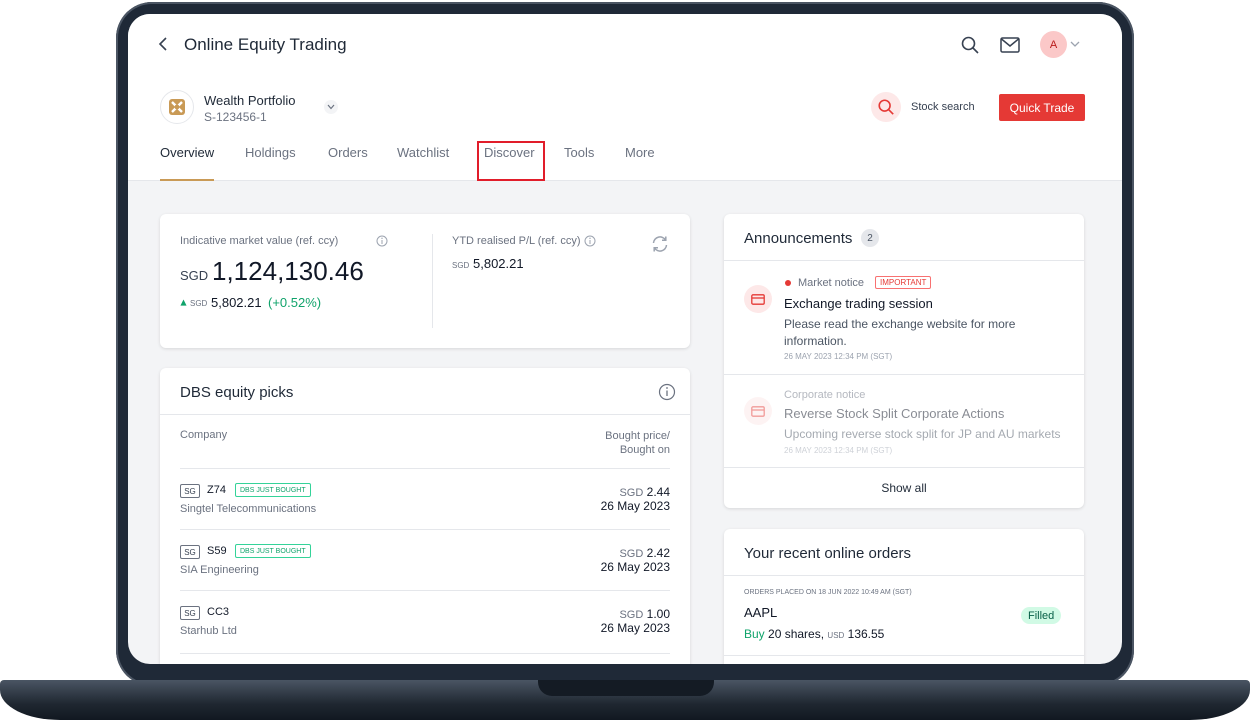 Image resolution: width=1250 pixels, height=720 pixels. I want to click on notice-card-icon, so click(758, 411).